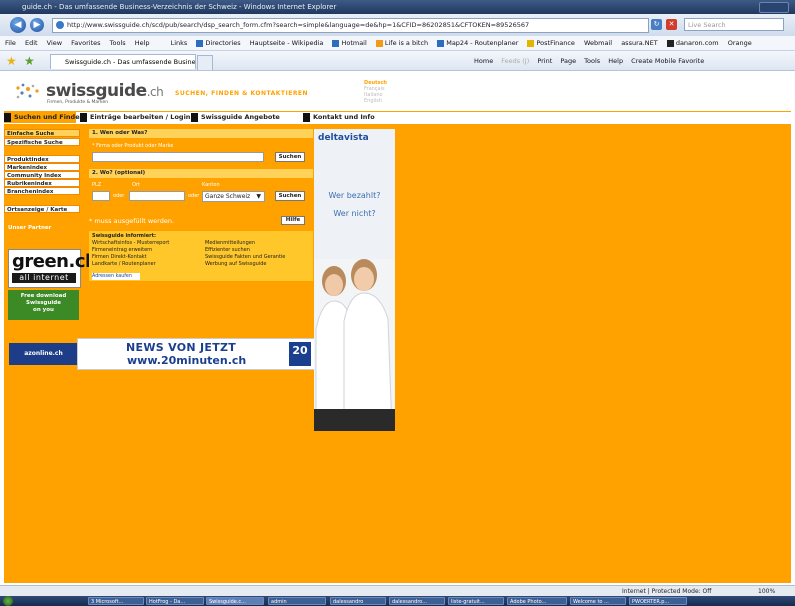  I want to click on language-selector: Deutsch Français Italiano English, so click(375, 92).